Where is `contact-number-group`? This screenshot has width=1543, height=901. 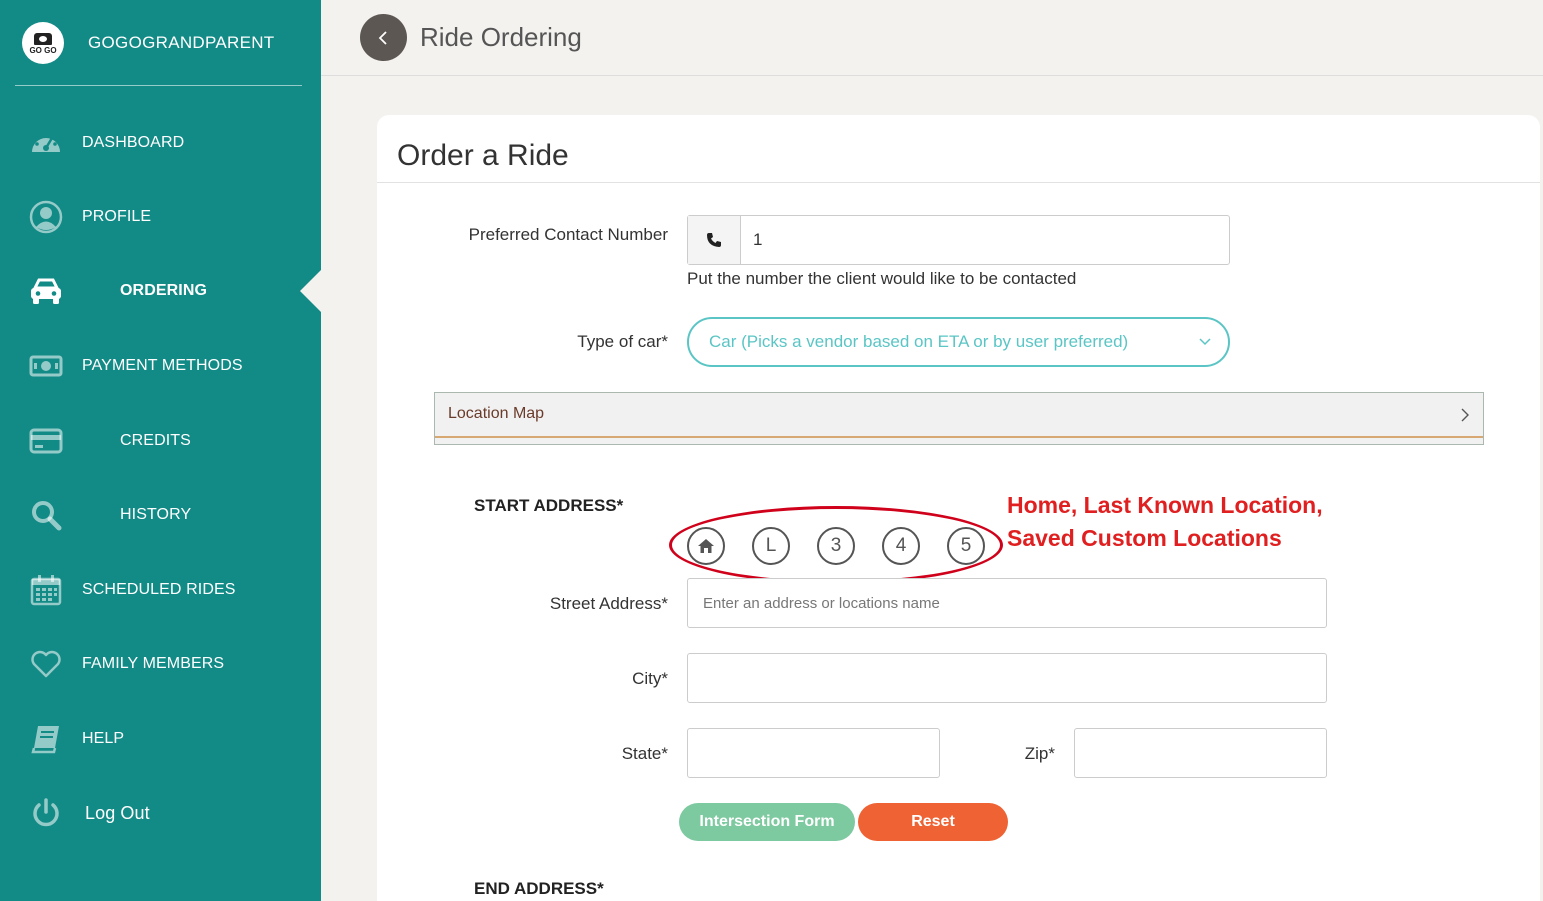
contact-number-group is located at coordinates (958, 240).